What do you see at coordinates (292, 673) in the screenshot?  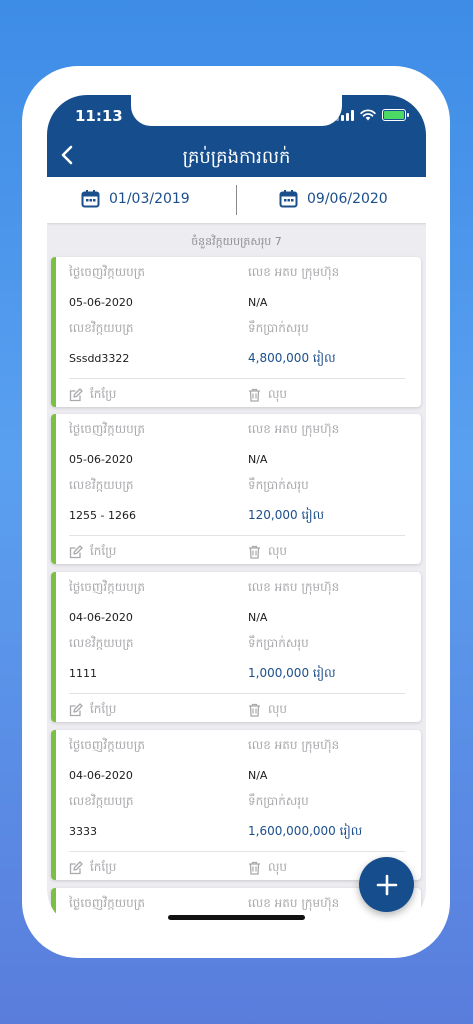 I see `total-amount-value: 1,000,000 រៀល` at bounding box center [292, 673].